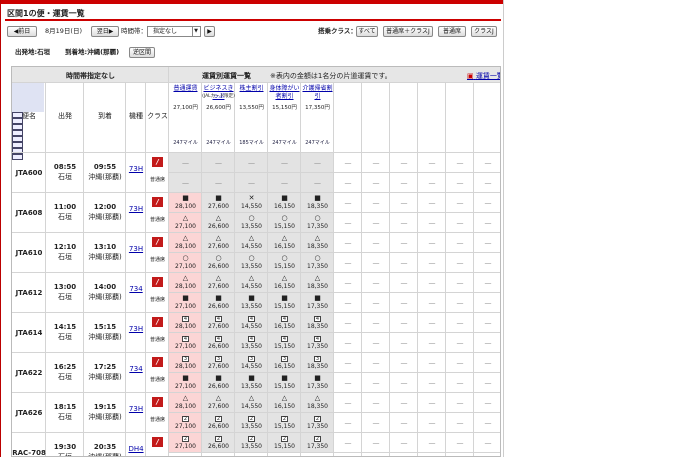 Image resolution: width=680 pixels, height=457 pixels. I want to click on fare-name-4: 介護帰省割引, so click(317, 93).